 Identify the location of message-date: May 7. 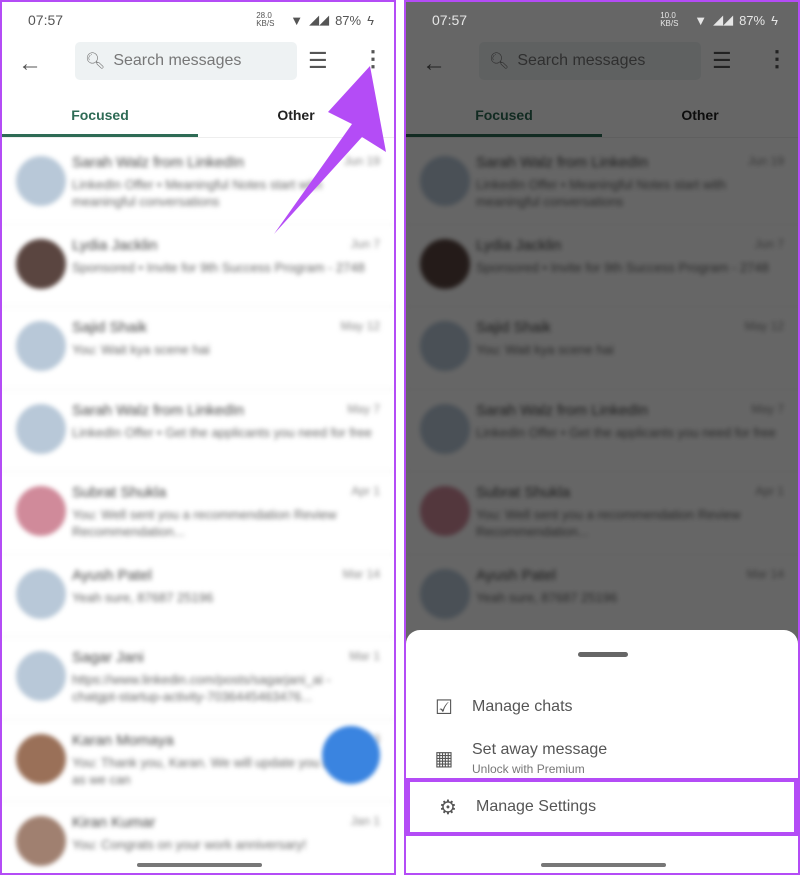
(363, 408).